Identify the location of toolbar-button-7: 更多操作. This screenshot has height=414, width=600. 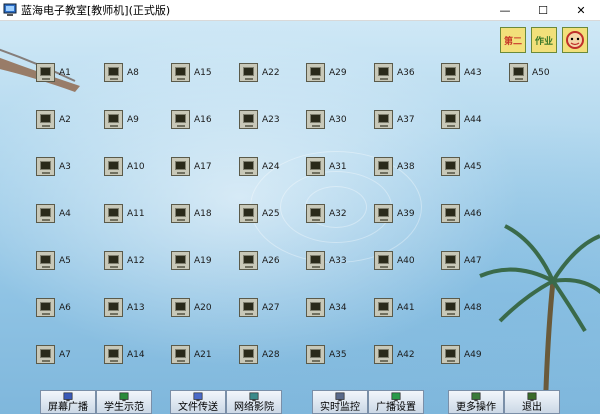
(476, 402).